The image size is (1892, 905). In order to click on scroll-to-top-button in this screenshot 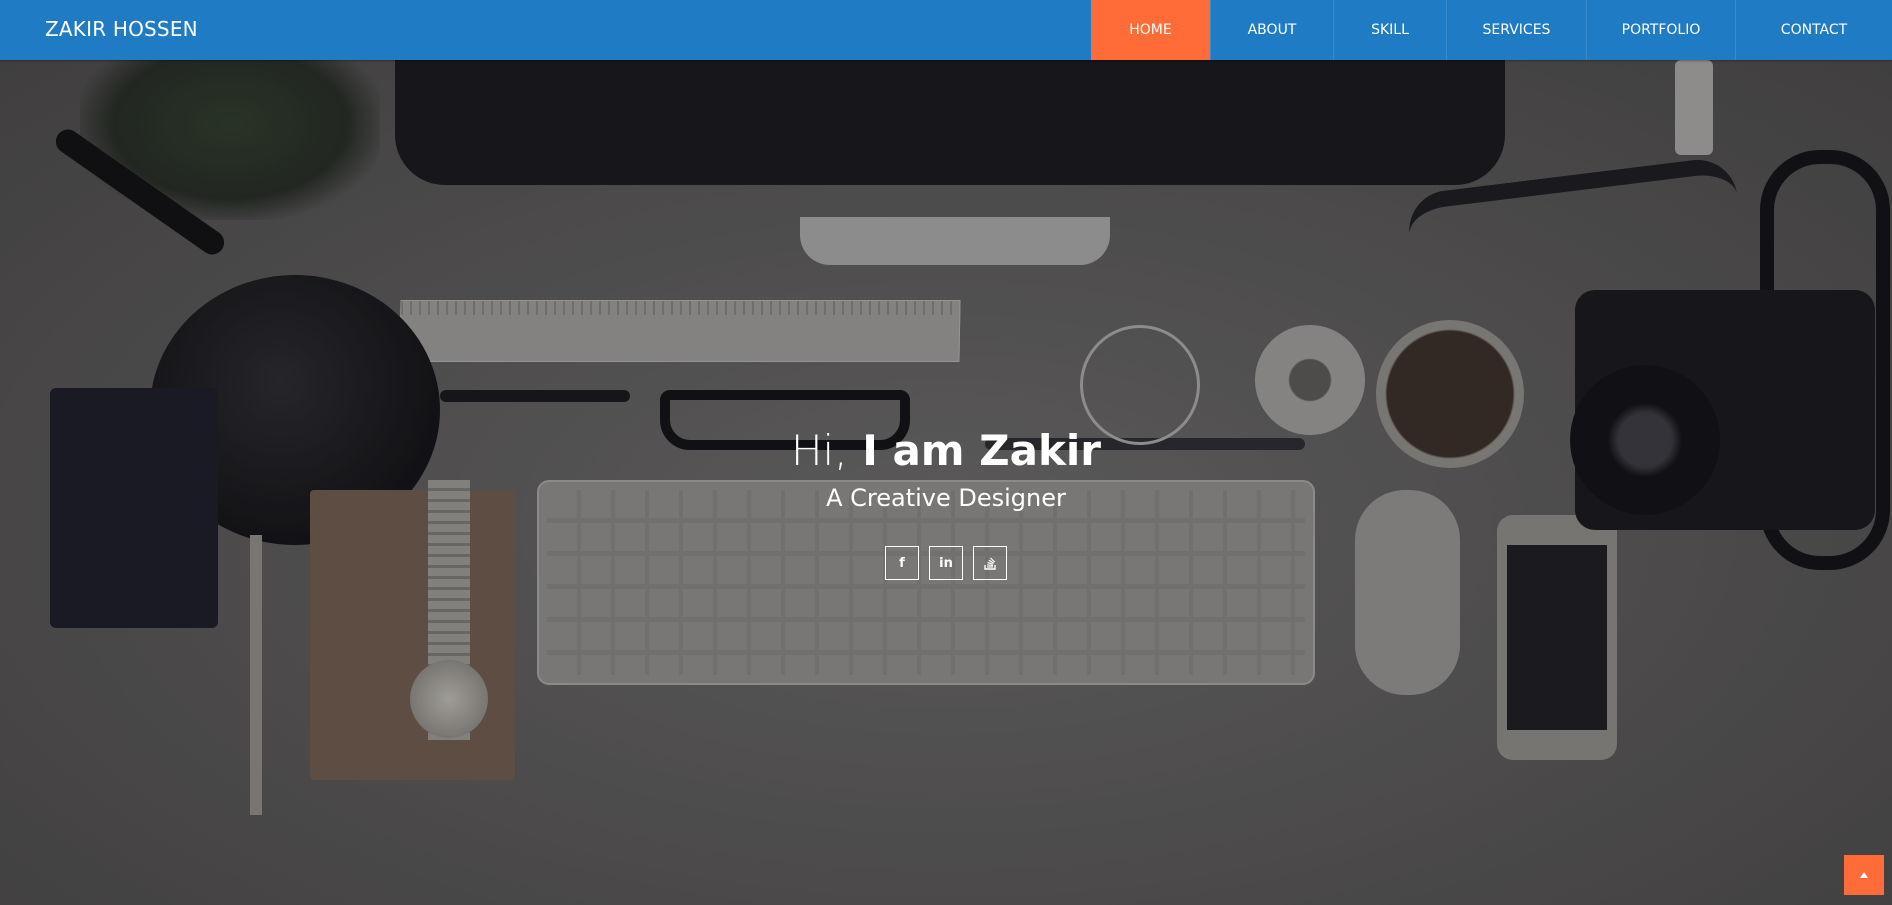, I will do `click(1864, 875)`.